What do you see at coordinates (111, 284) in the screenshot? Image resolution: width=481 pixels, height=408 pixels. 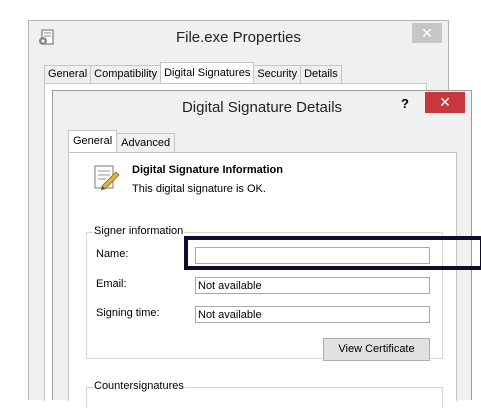 I see `email-label: Email:` at bounding box center [111, 284].